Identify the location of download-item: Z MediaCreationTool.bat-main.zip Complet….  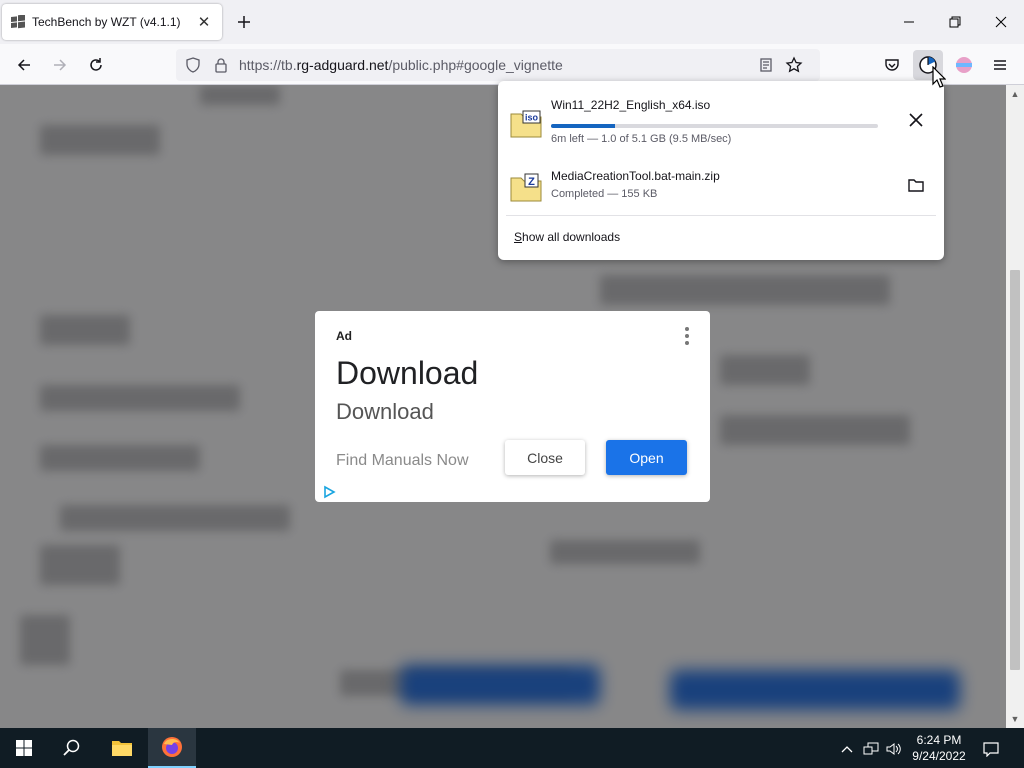
(721, 183).